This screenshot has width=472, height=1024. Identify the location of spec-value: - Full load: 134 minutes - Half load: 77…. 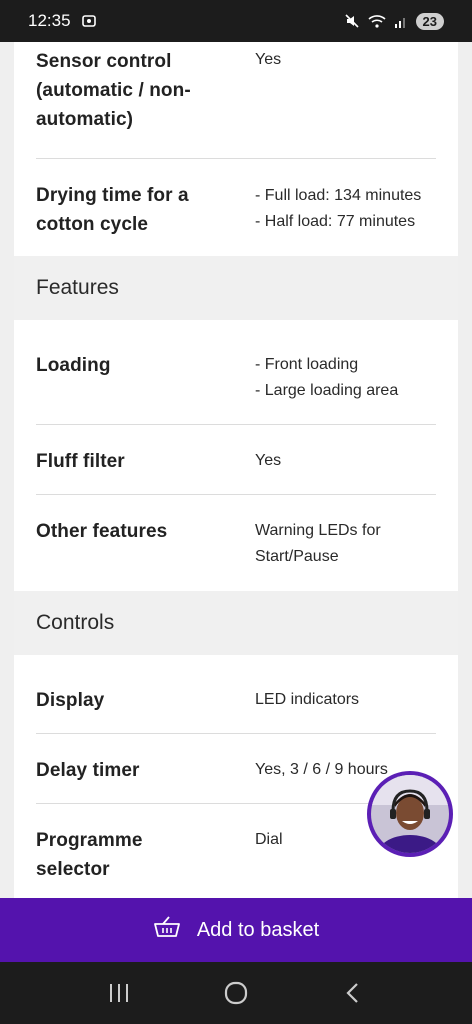
(338, 208).